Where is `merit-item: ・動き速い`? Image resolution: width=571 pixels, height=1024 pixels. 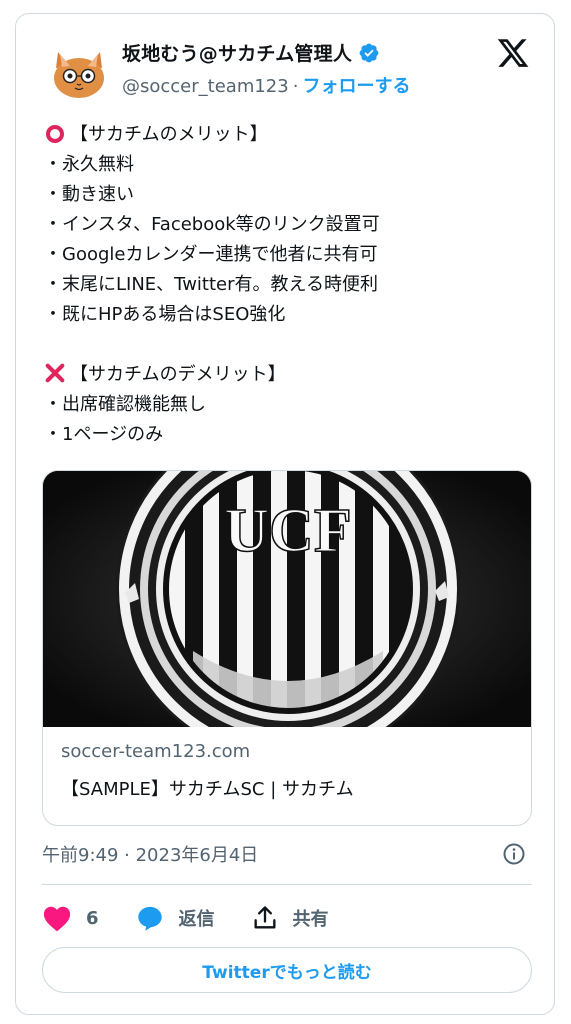 merit-item: ・動き速い is located at coordinates (89, 194).